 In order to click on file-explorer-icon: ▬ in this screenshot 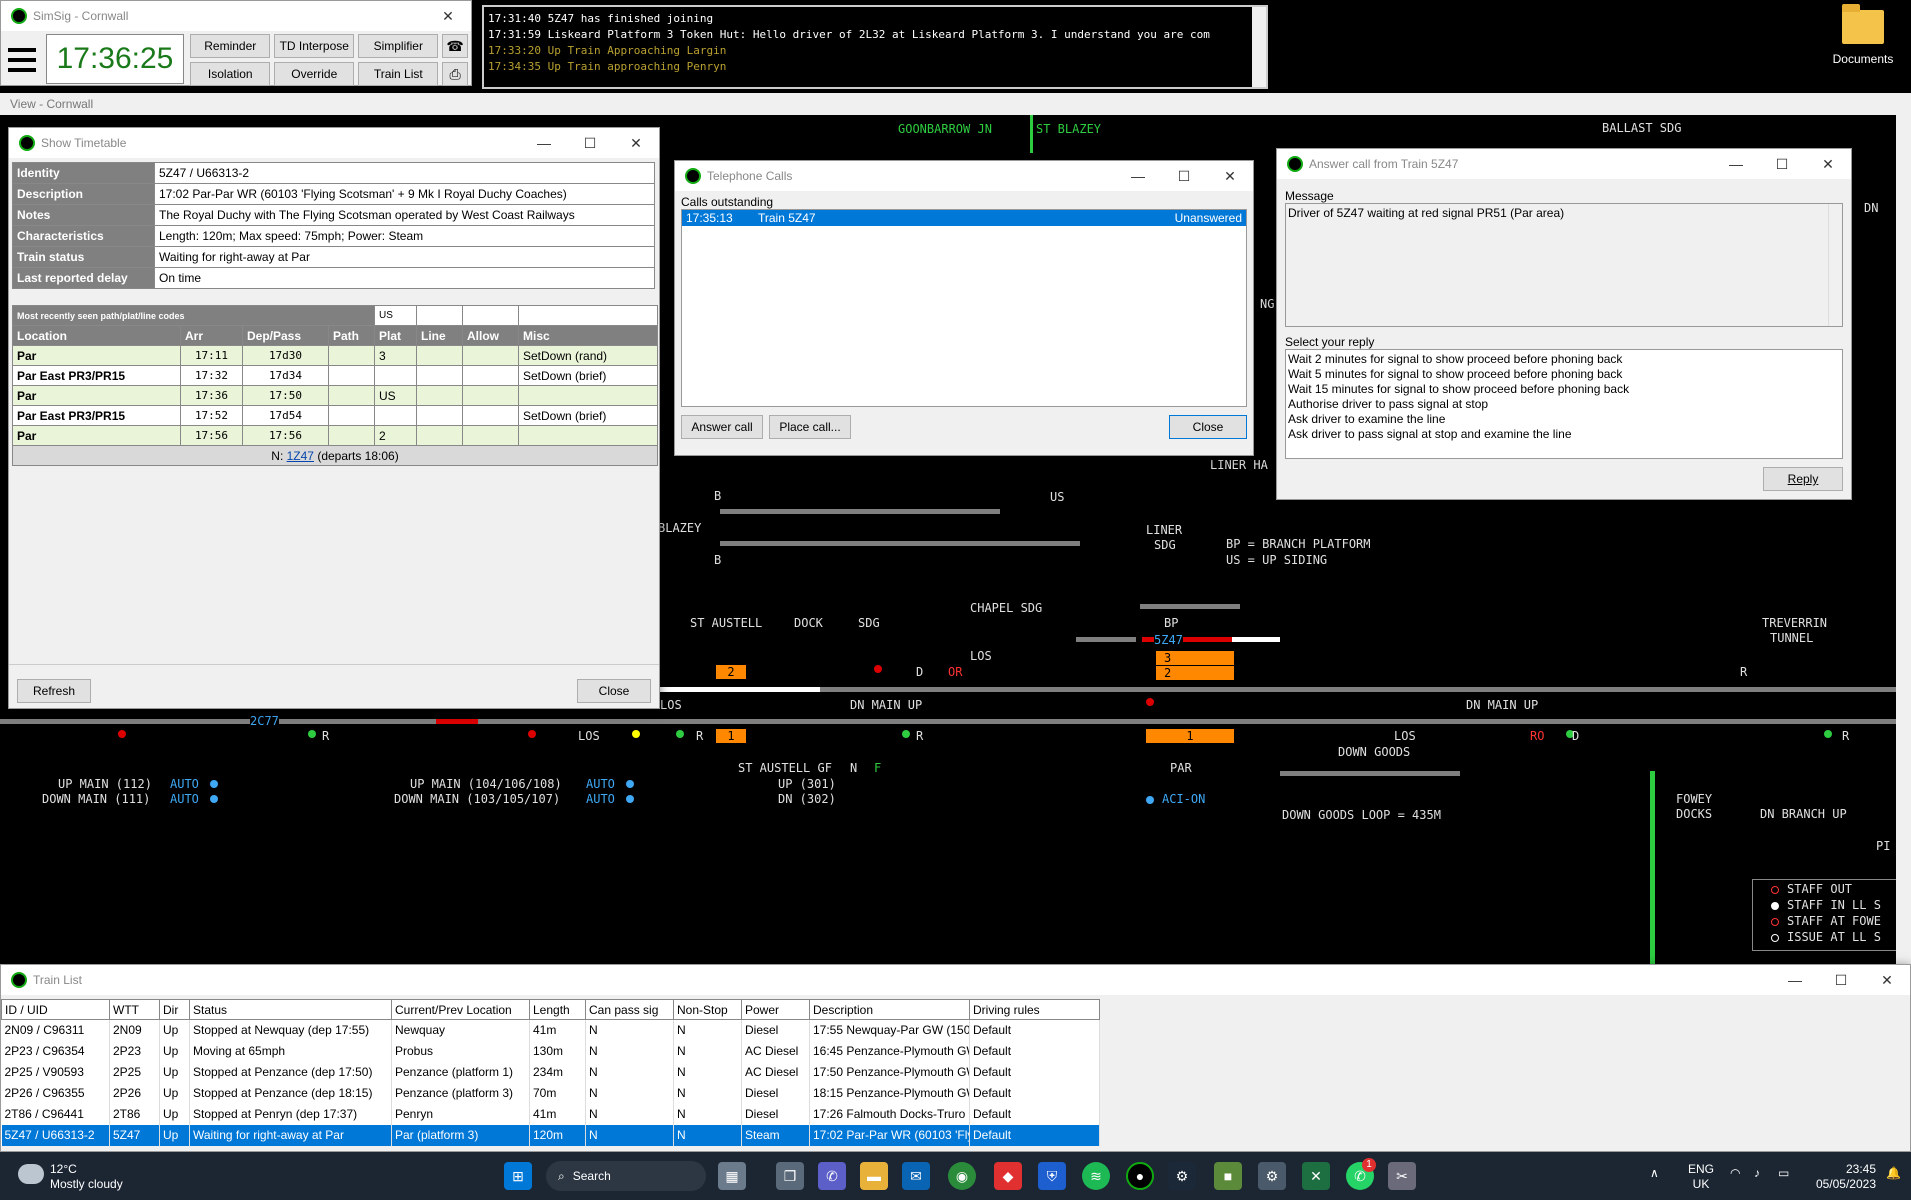, I will do `click(874, 1176)`.